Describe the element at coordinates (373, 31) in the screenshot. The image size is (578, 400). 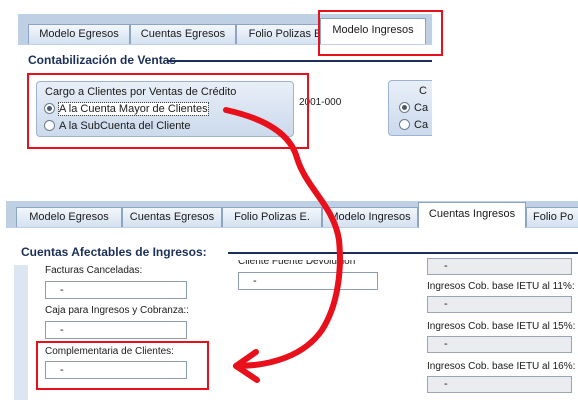
I see `tab-modelo-ingresos: Modelo Ingresos` at that location.